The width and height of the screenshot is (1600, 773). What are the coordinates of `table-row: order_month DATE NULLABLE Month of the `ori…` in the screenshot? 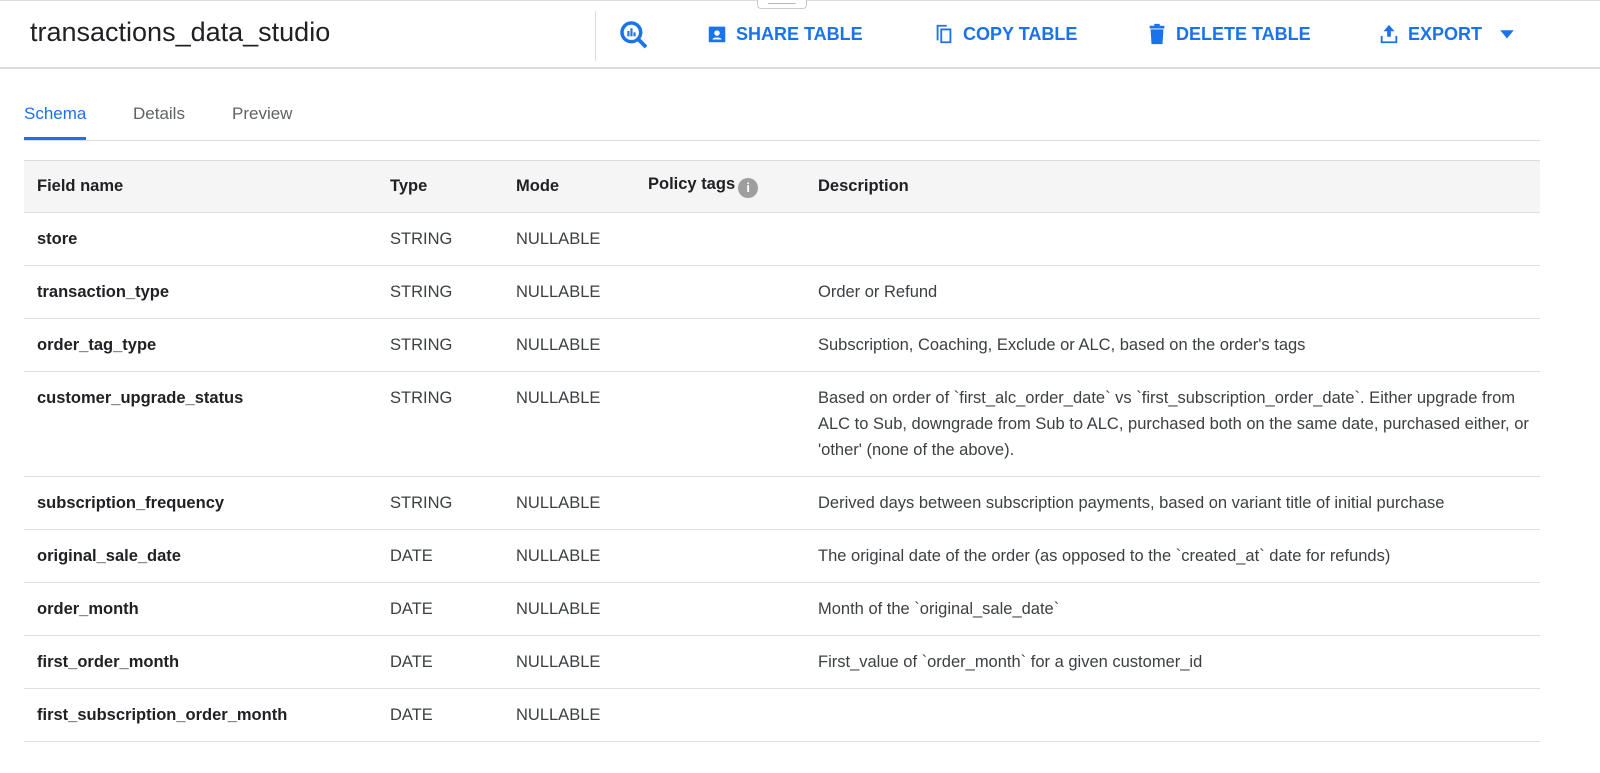 It's located at (782, 609).